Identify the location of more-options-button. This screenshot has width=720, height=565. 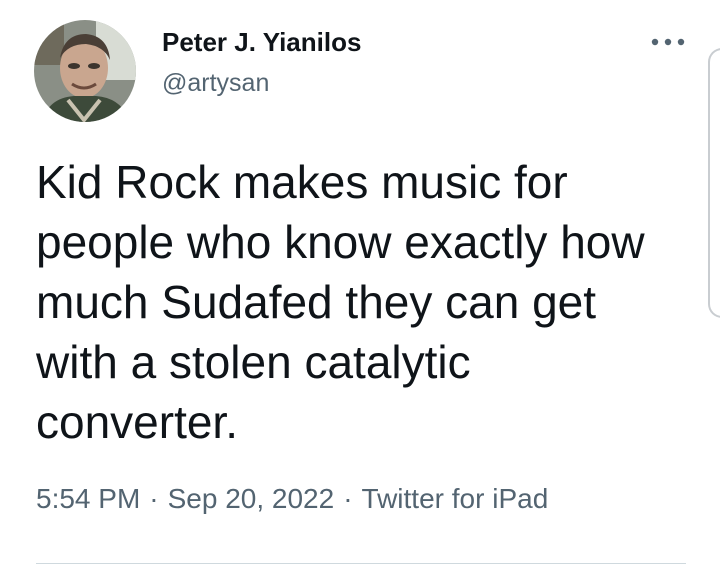
(668, 42).